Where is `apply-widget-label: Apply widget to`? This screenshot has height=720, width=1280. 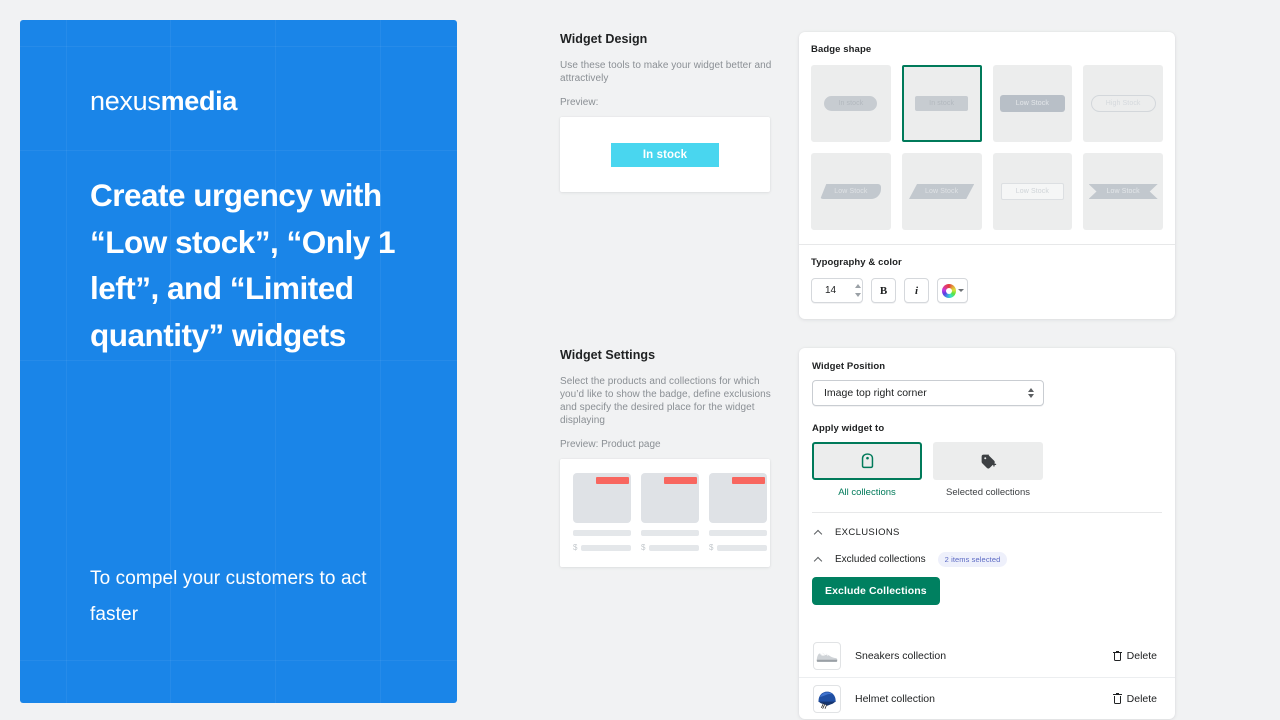 apply-widget-label: Apply widget to is located at coordinates (848, 428).